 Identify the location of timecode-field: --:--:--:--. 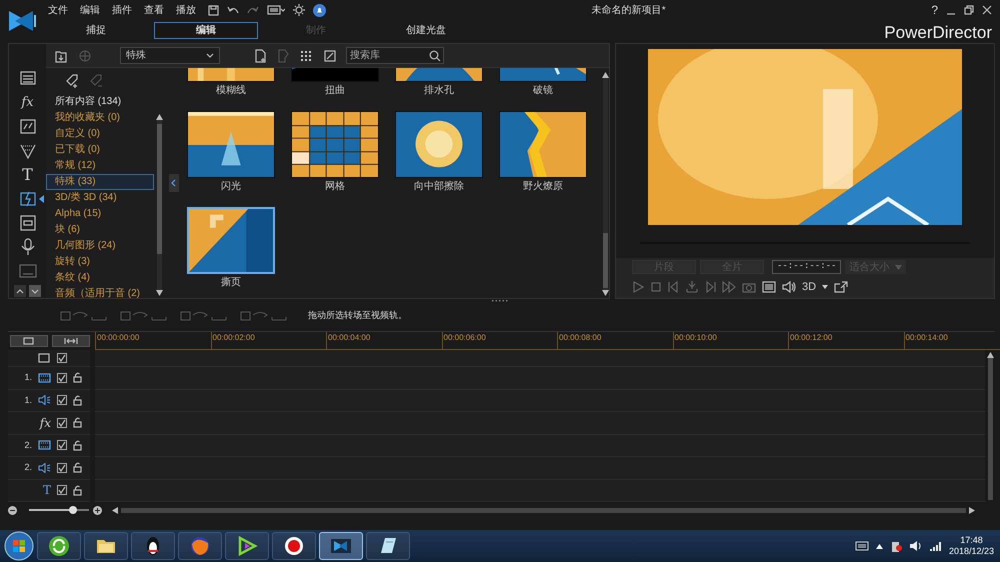
(807, 267).